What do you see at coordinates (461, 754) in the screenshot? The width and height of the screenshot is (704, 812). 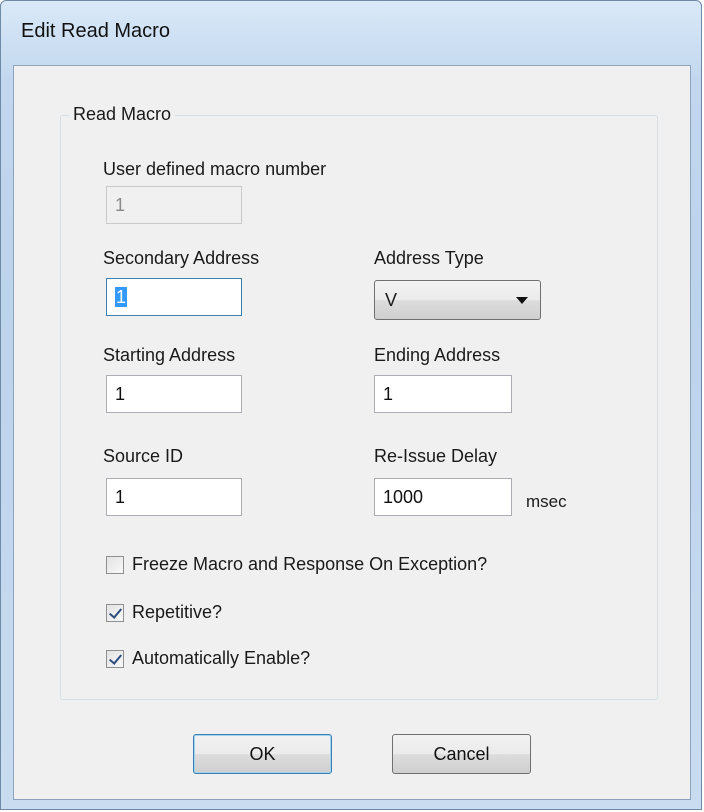 I see `cancel-button: Cancel` at bounding box center [461, 754].